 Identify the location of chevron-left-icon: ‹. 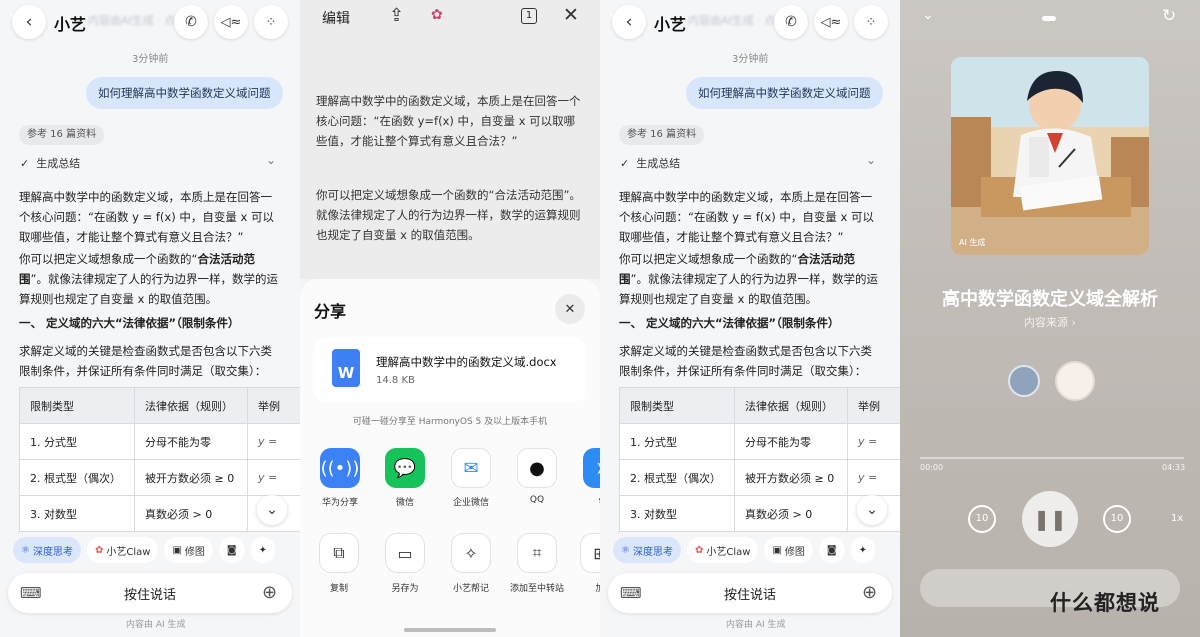
(29, 22).